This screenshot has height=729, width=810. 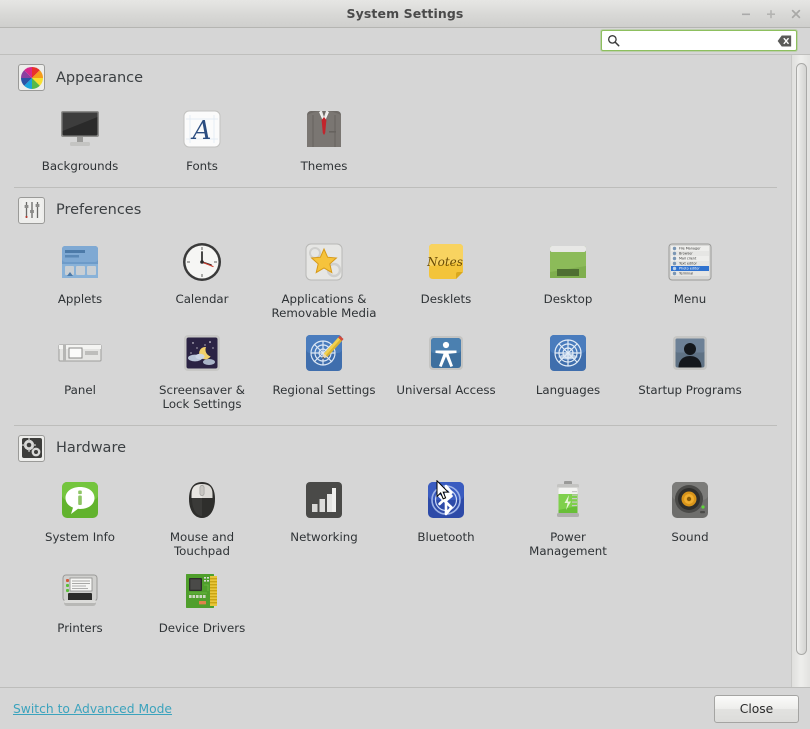 What do you see at coordinates (756, 708) in the screenshot?
I see `close-button: Close` at bounding box center [756, 708].